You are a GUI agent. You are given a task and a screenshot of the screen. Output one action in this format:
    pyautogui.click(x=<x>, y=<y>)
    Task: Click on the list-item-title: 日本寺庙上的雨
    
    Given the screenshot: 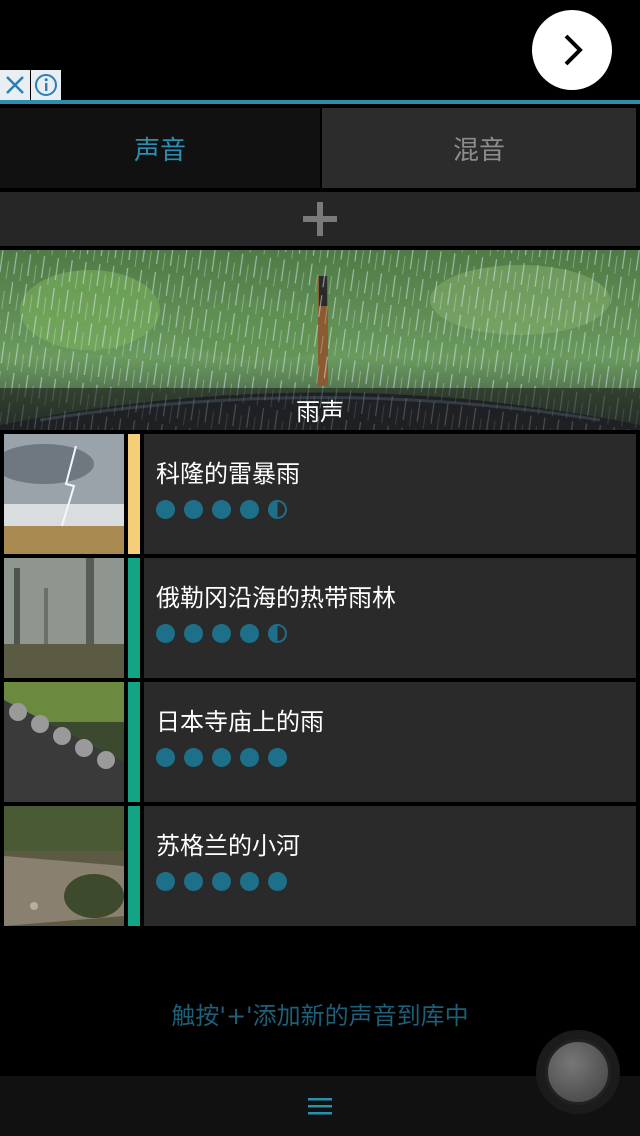 What is the action you would take?
    pyautogui.click(x=240, y=722)
    